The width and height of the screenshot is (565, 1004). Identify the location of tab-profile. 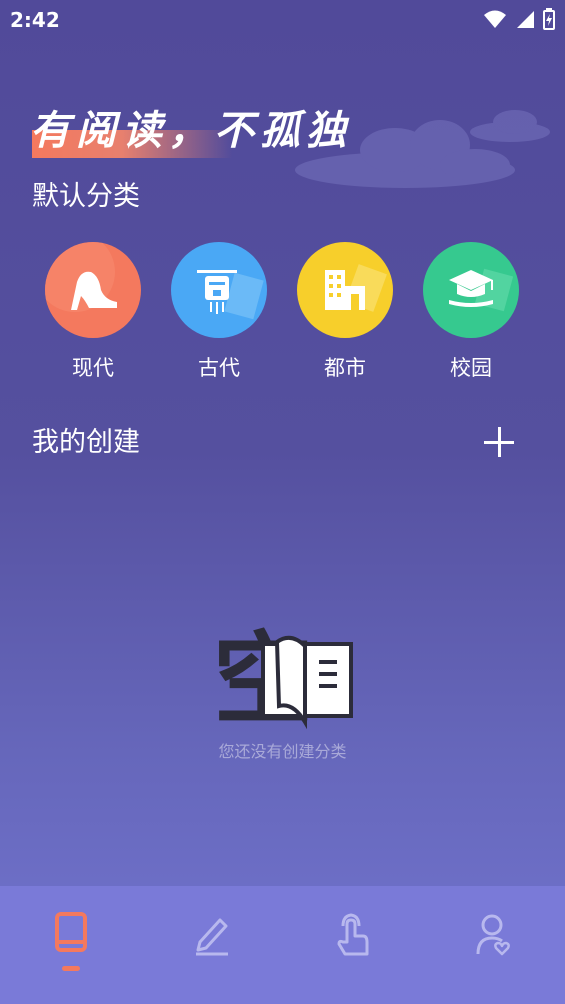
(493, 945).